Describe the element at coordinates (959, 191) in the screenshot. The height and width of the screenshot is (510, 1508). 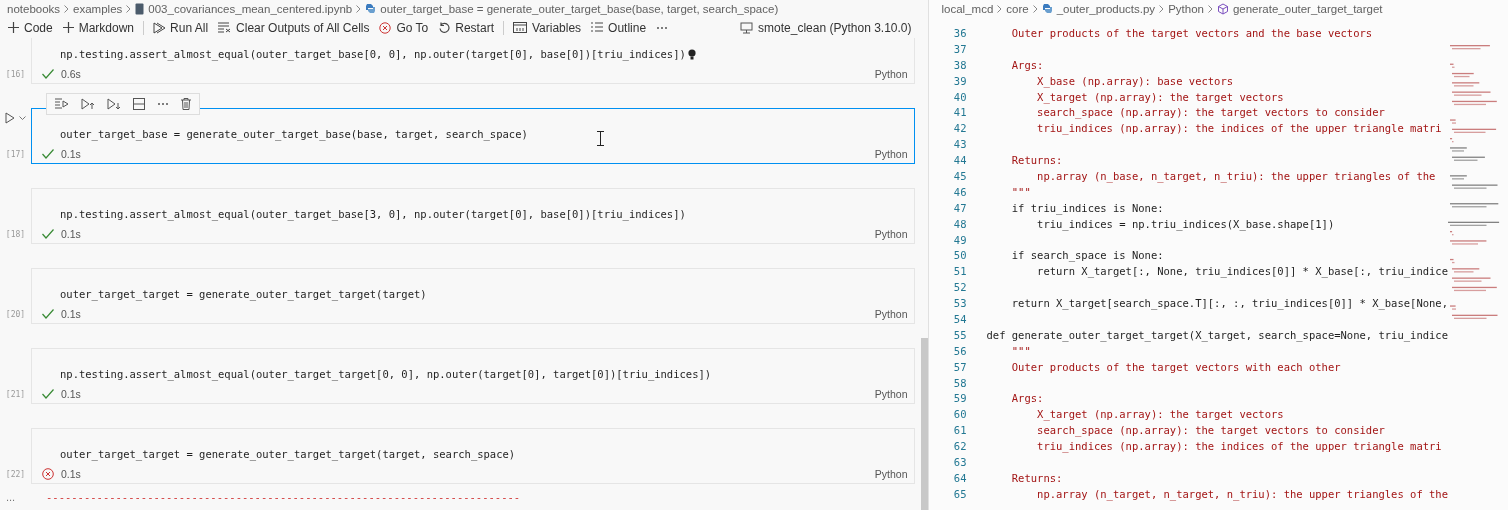
I see `line-number: 46` at that location.